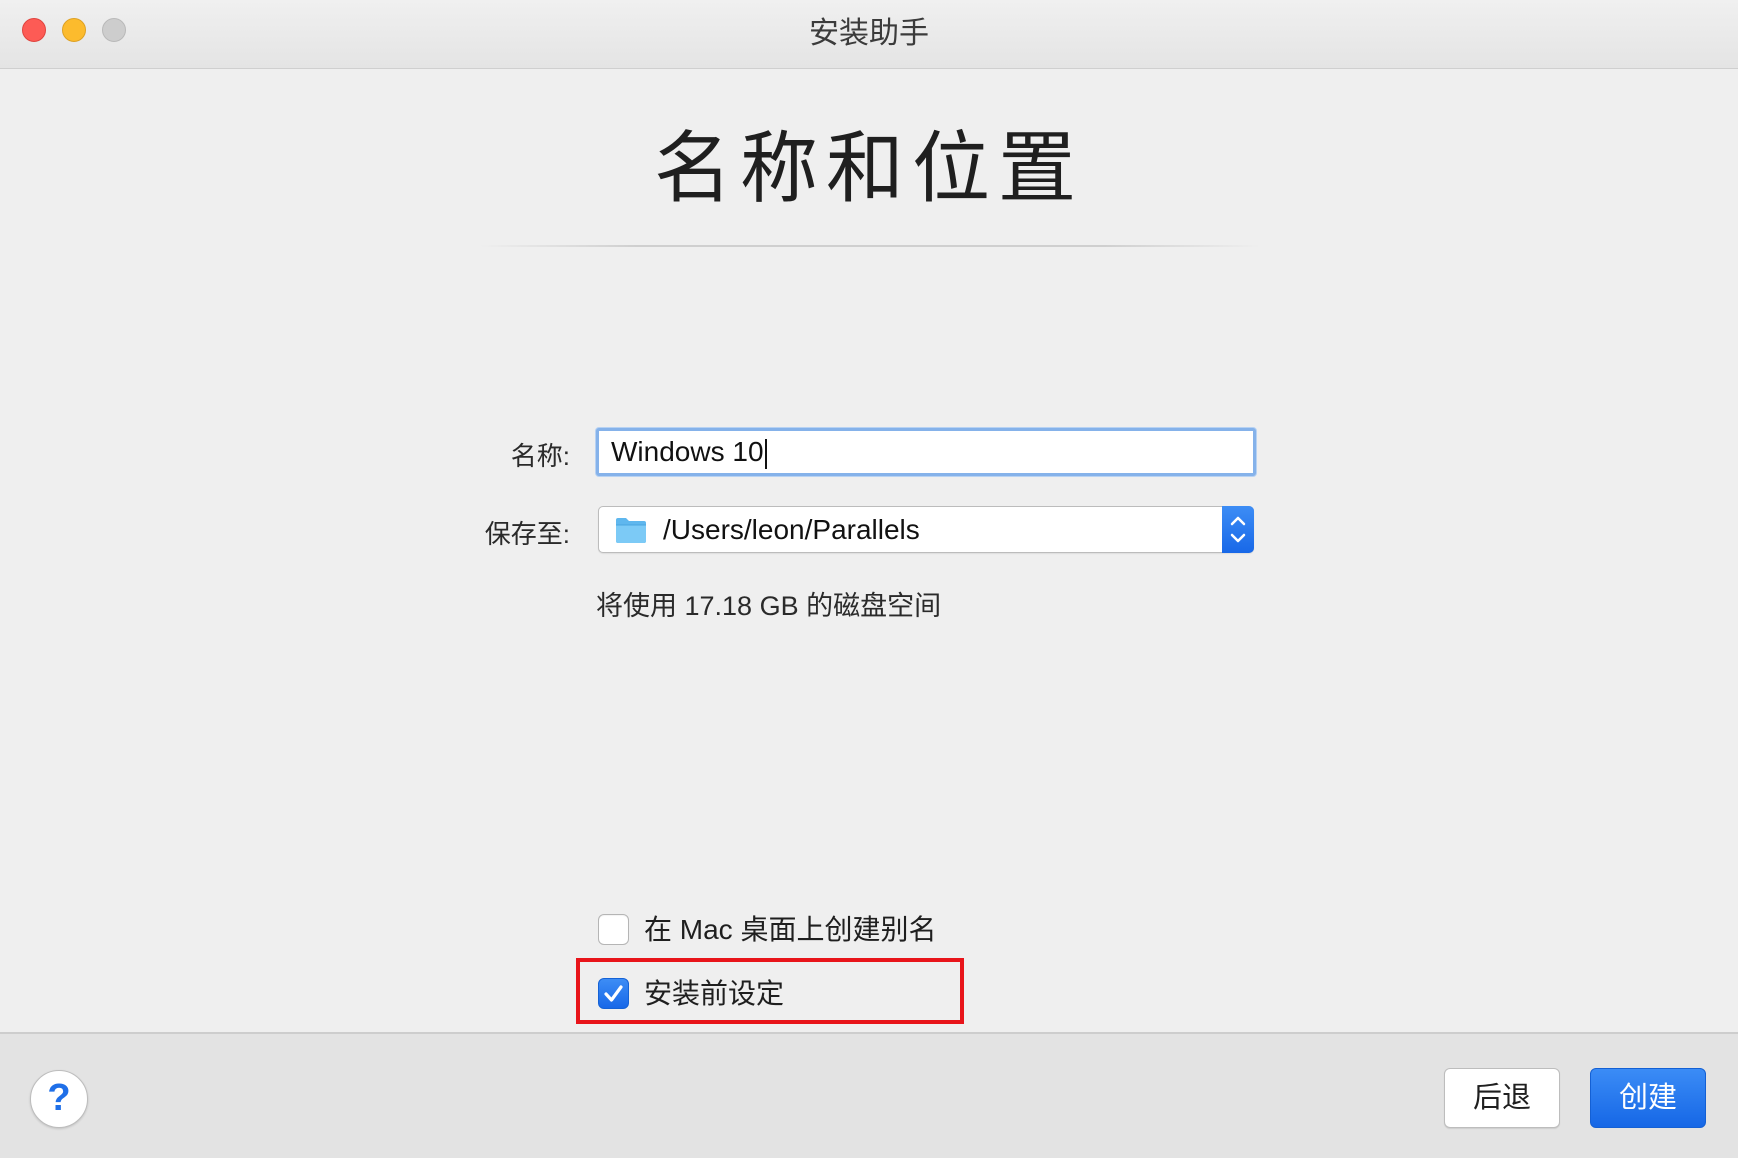 The width and height of the screenshot is (1738, 1158). I want to click on save-location-popup: /Users/leon/Parallels, so click(926, 529).